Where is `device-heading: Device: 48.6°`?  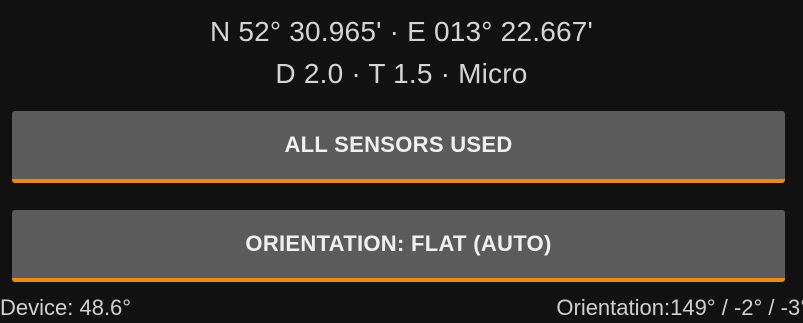 device-heading: Device: 48.6° is located at coordinates (66, 307).